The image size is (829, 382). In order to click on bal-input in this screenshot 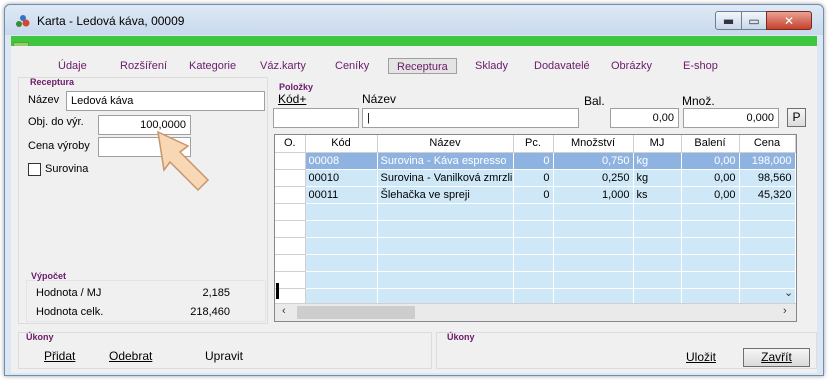, I will do `click(644, 118)`.